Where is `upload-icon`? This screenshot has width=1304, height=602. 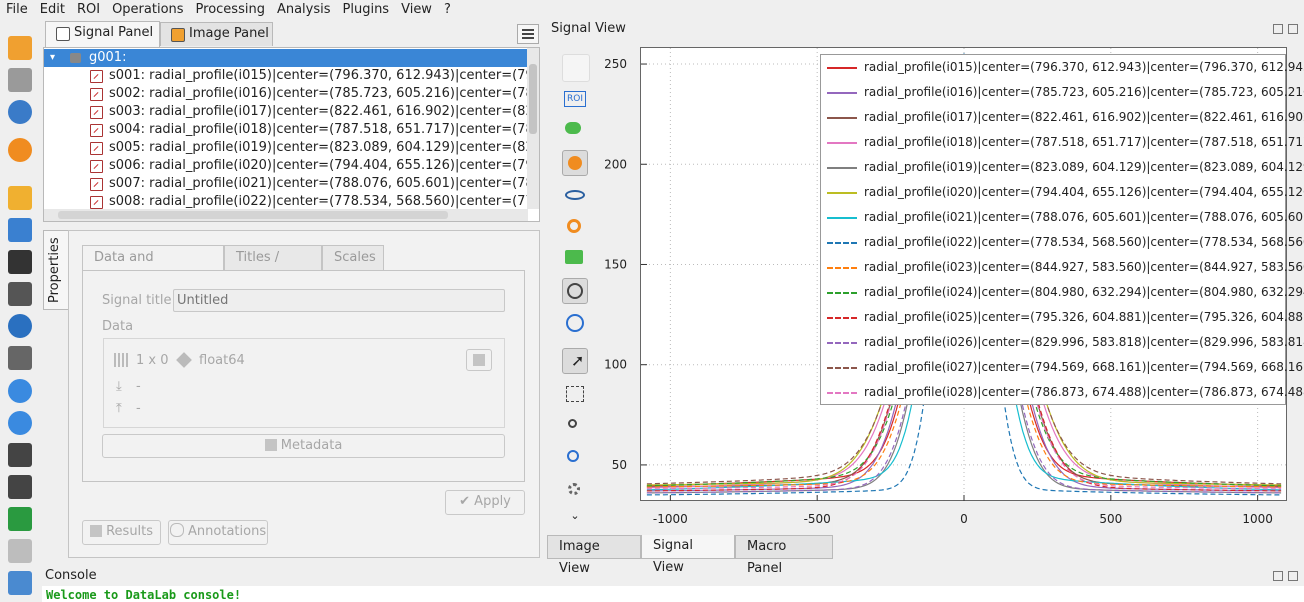
upload-icon is located at coordinates (20, 230).